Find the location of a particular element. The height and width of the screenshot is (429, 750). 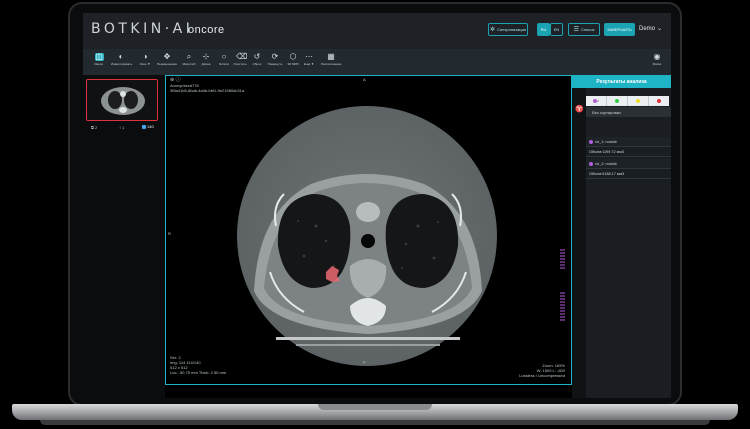

tool-label: Перемещение is located at coordinates (167, 64).